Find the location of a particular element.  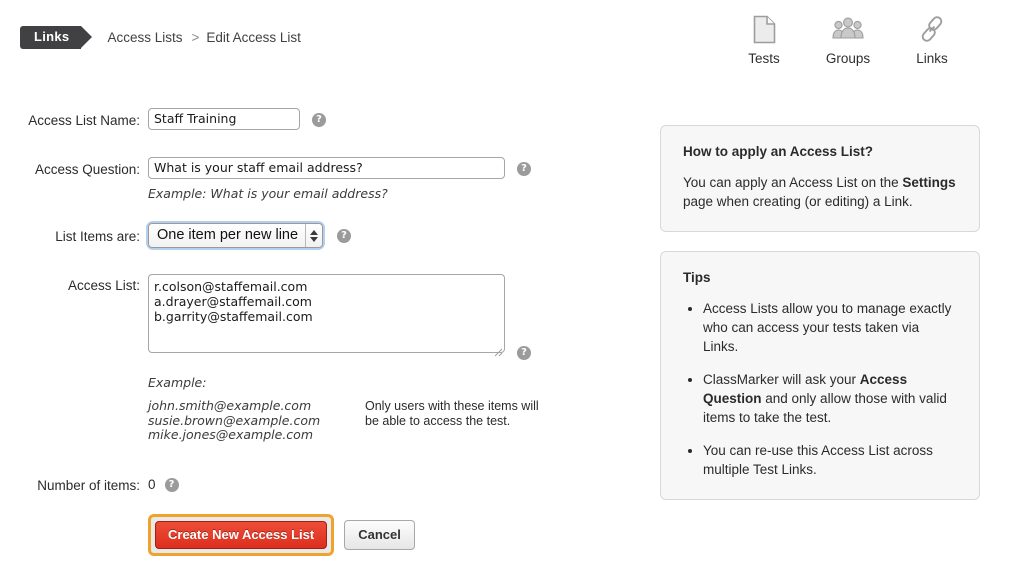

chevron-updown-icon is located at coordinates (313, 235).